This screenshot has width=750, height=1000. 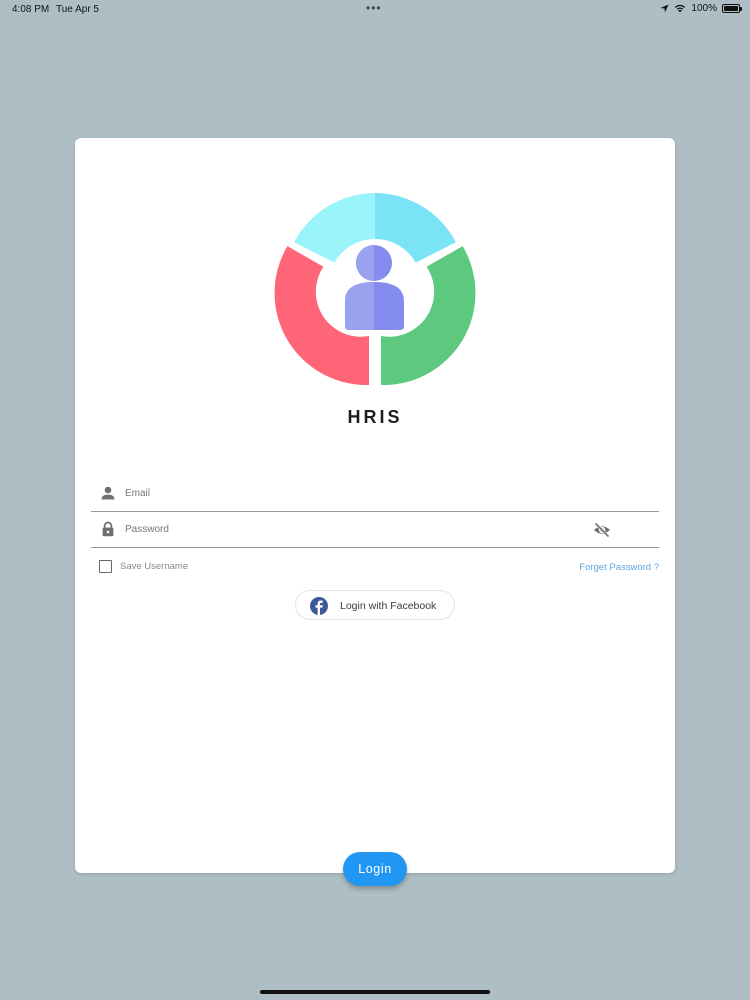 What do you see at coordinates (31, 9) in the screenshot?
I see `status-time: 4:08 PM` at bounding box center [31, 9].